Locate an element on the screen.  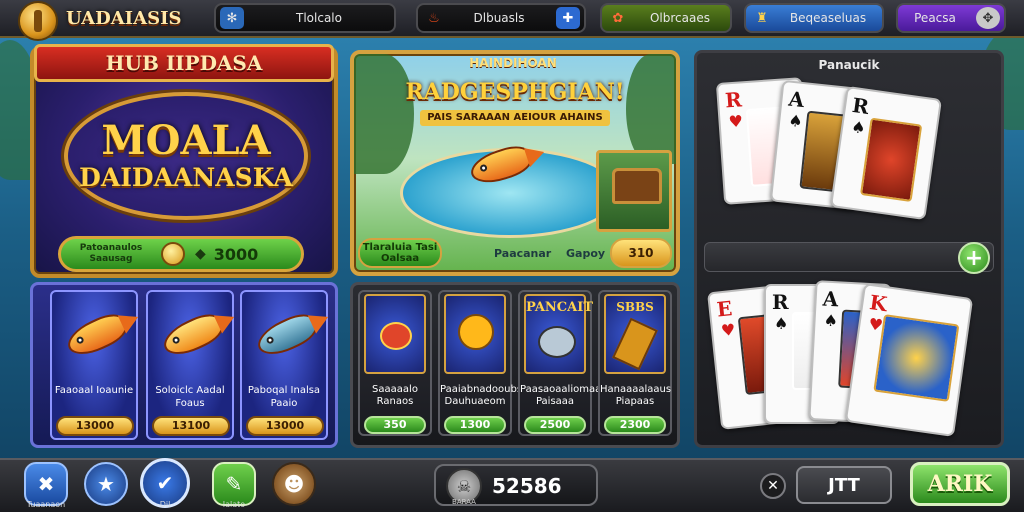
fish-card-name: Faaoaal Ioaunie is located at coordinates (94, 390).